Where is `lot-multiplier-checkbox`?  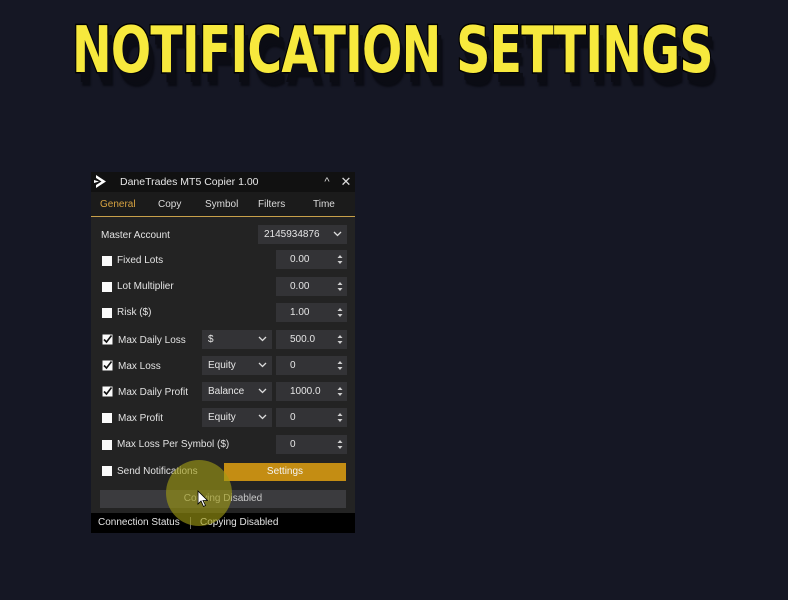
lot-multiplier-checkbox is located at coordinates (107, 287).